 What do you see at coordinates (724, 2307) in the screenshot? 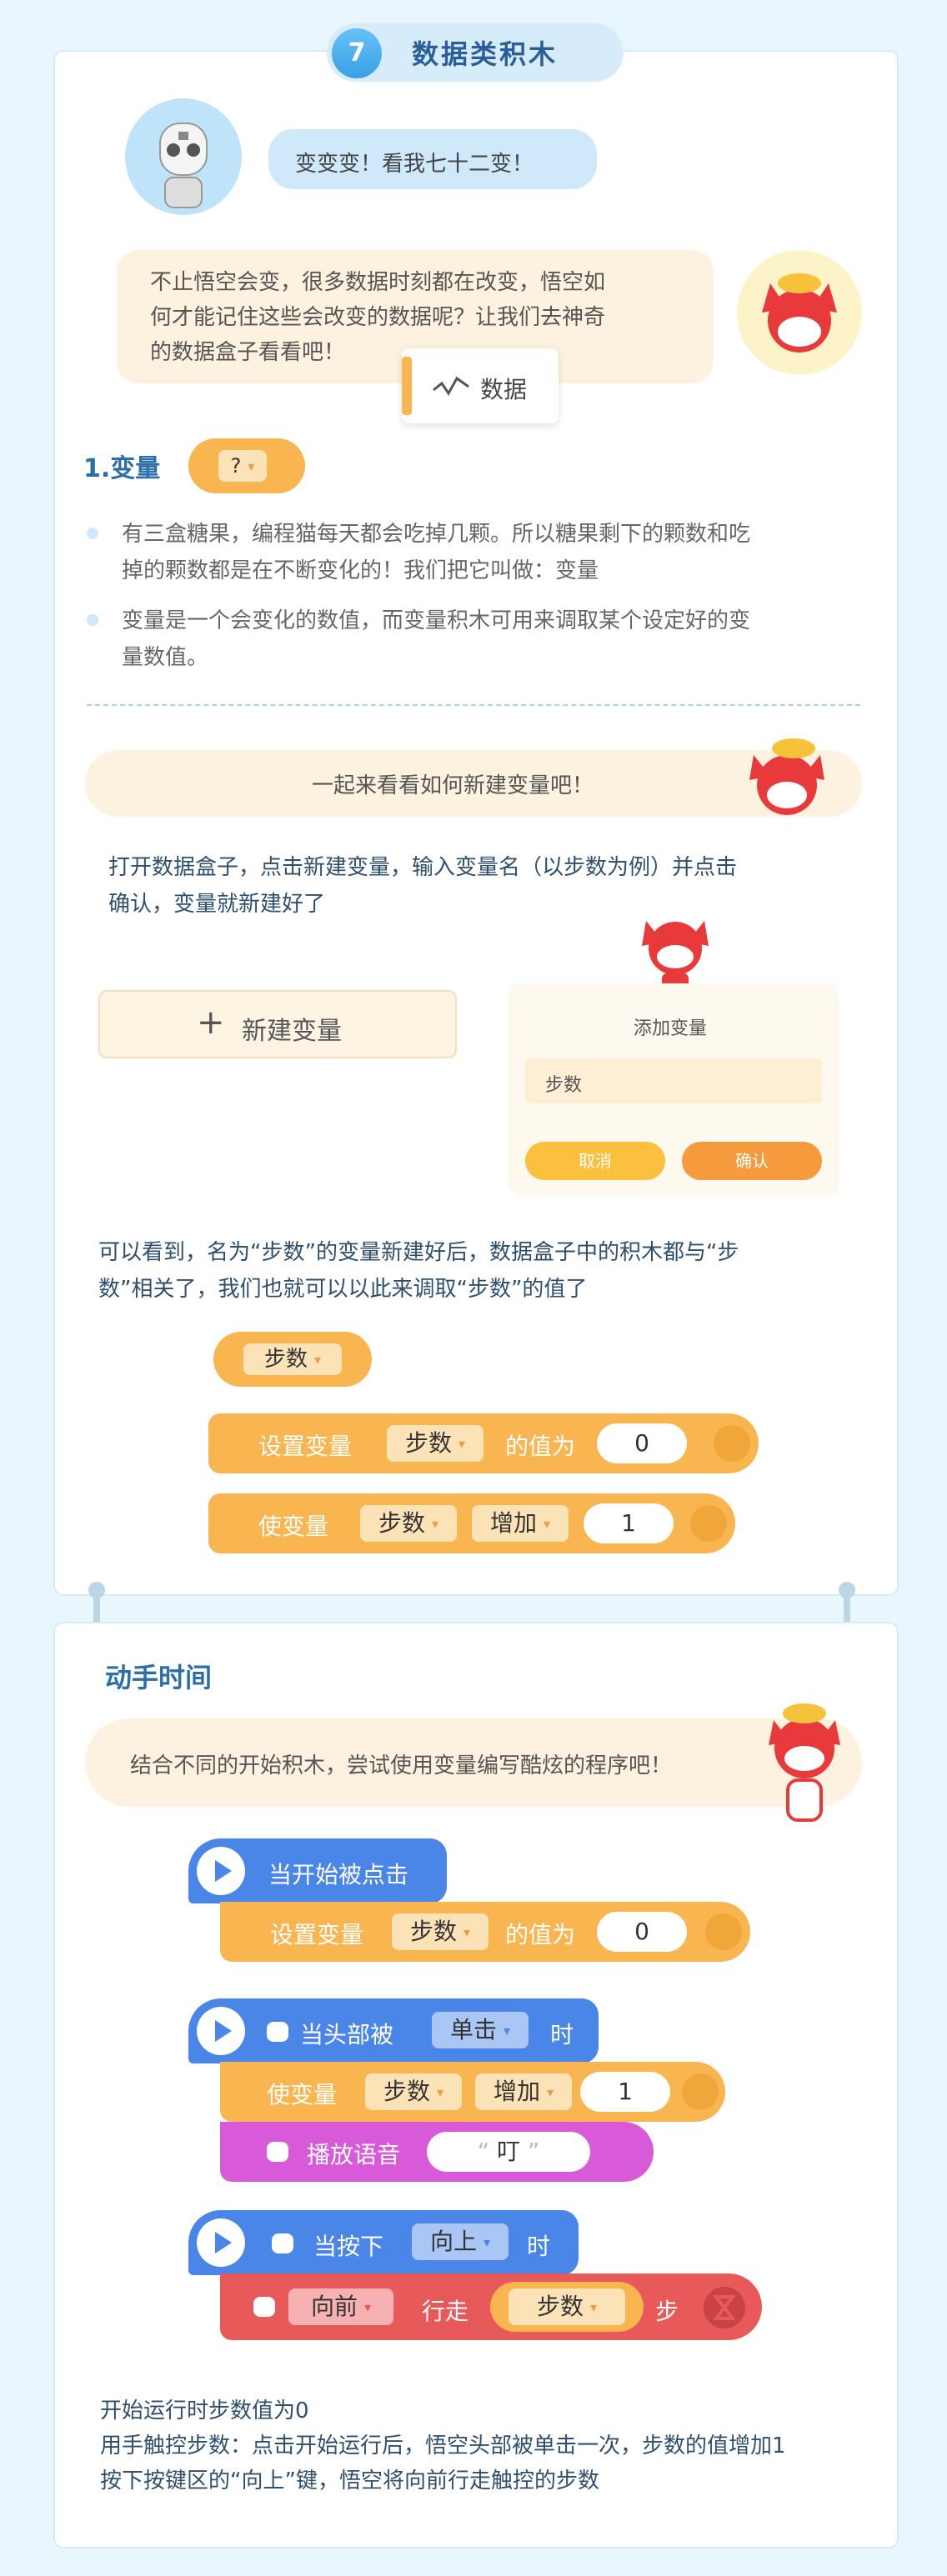
I see `hourglass-icon` at bounding box center [724, 2307].